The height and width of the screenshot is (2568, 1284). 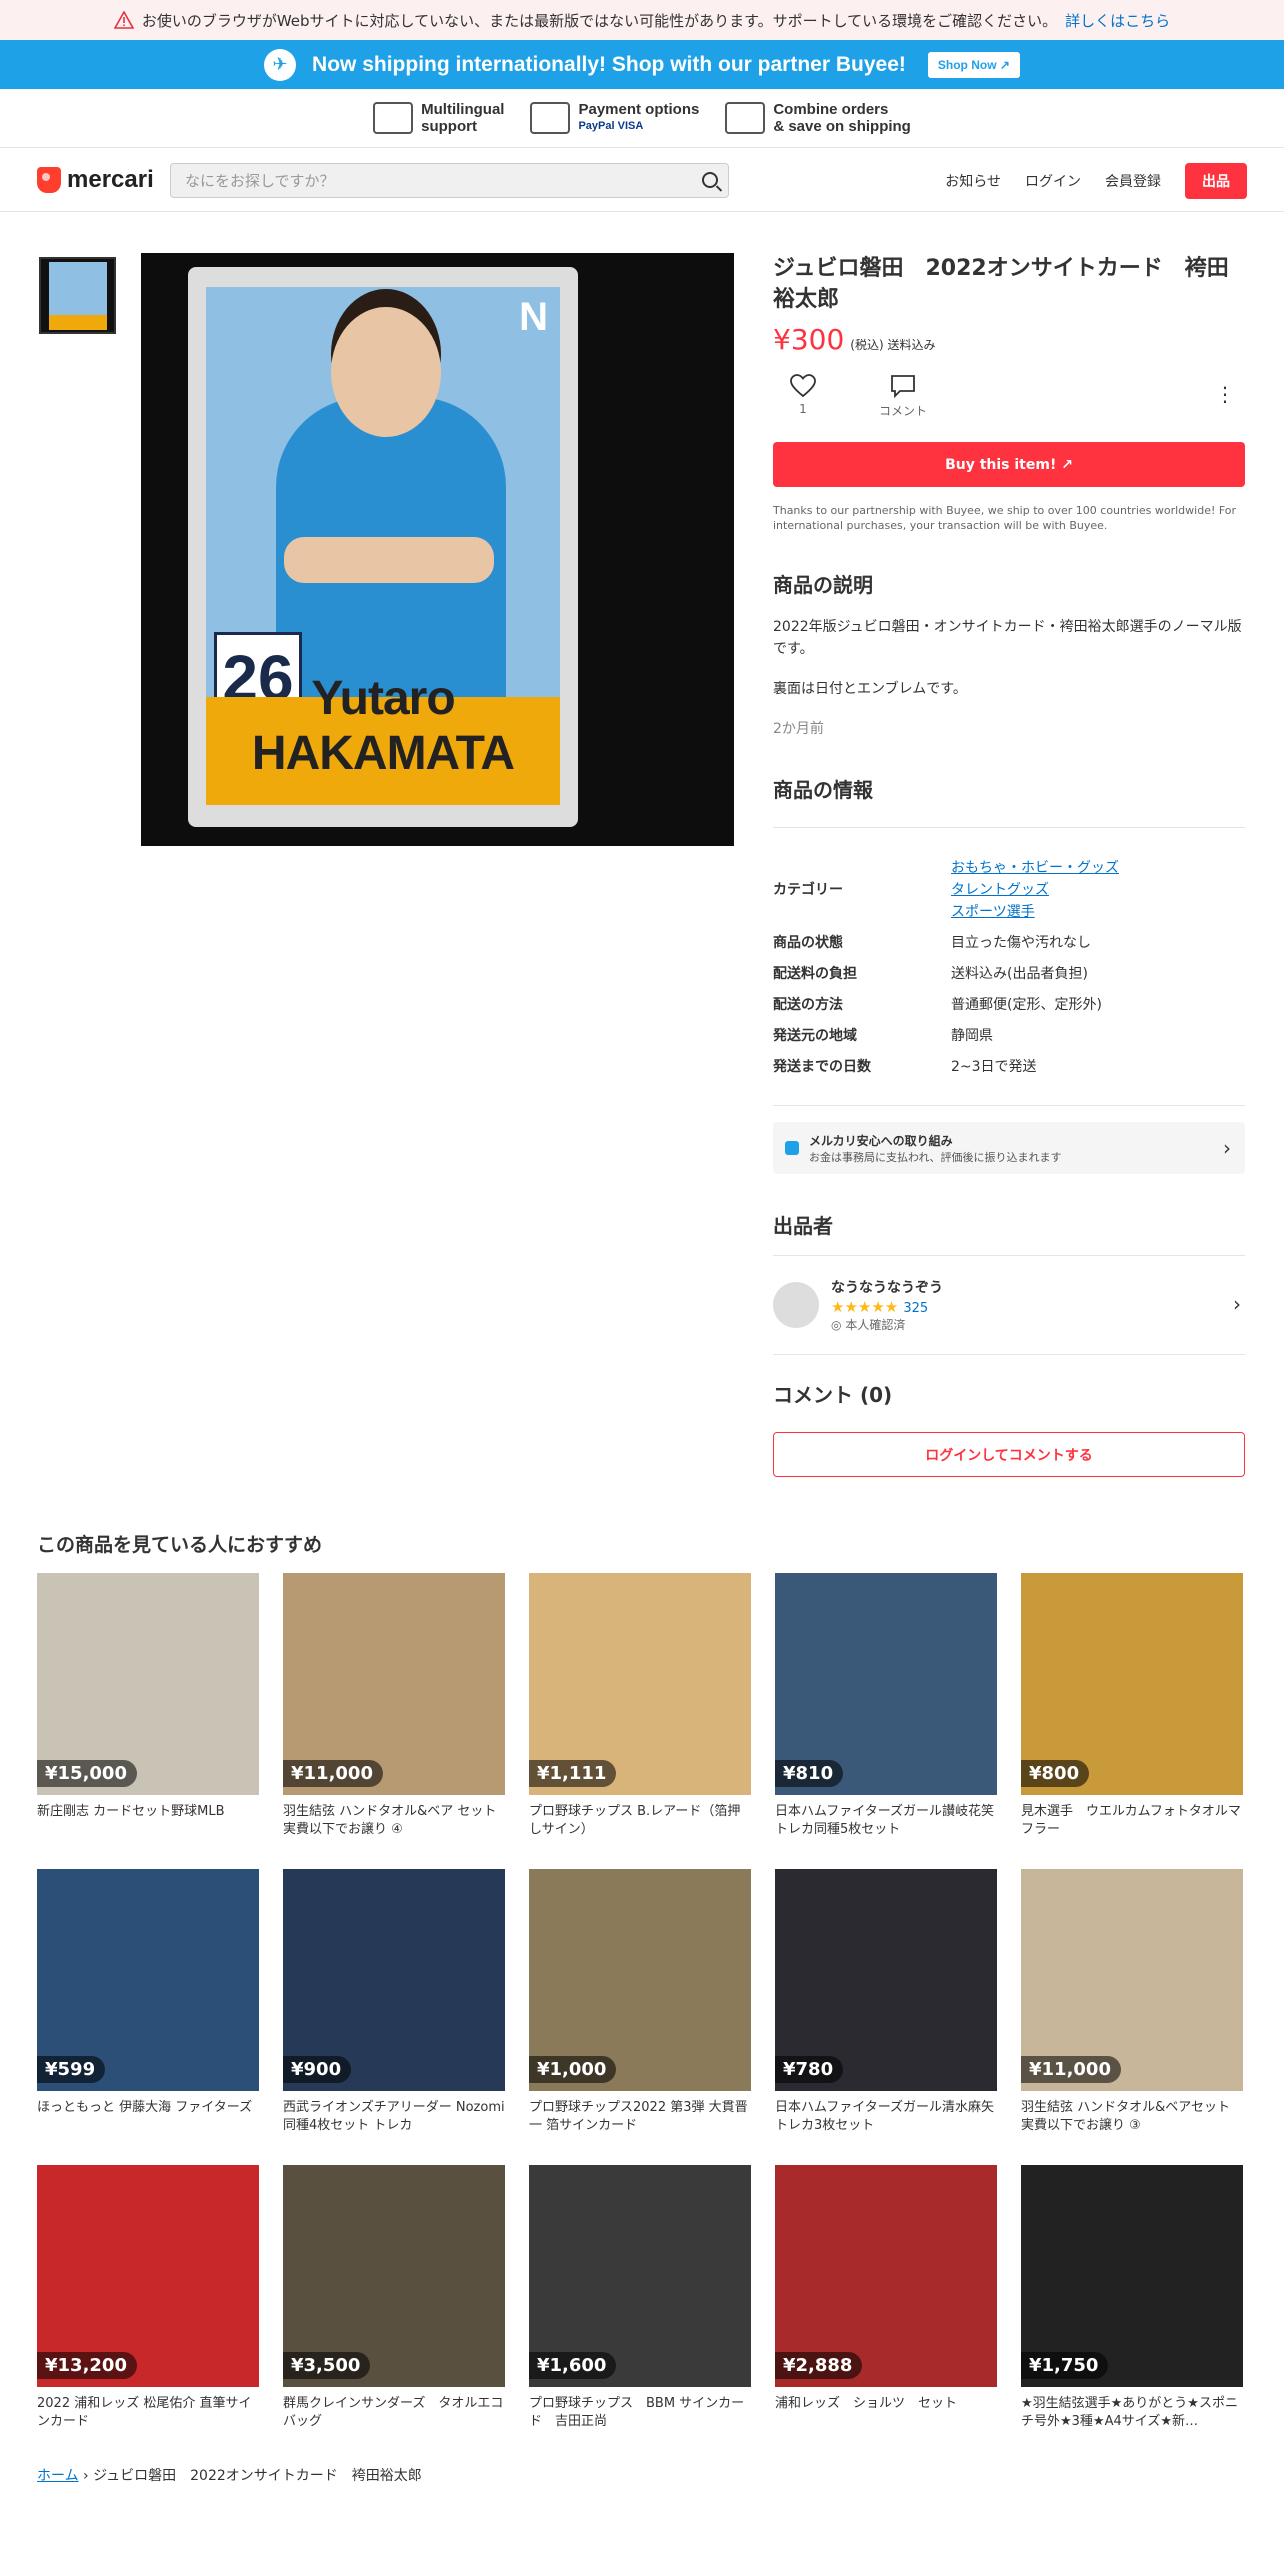 I want to click on product-image: ¥13,200, so click(x=148, y=2276).